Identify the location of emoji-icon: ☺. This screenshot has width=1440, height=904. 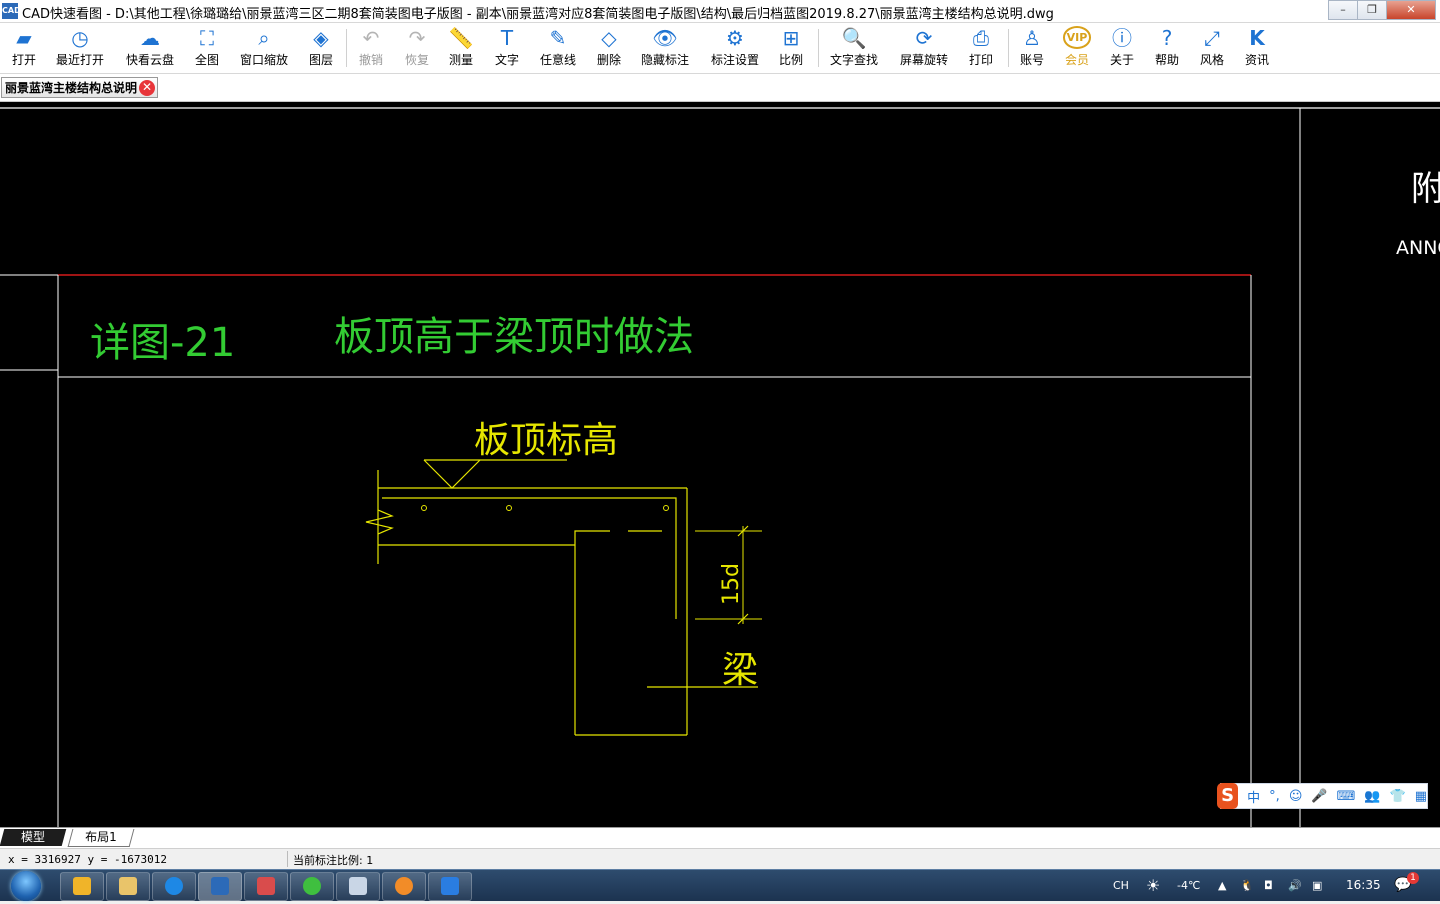
(1296, 796).